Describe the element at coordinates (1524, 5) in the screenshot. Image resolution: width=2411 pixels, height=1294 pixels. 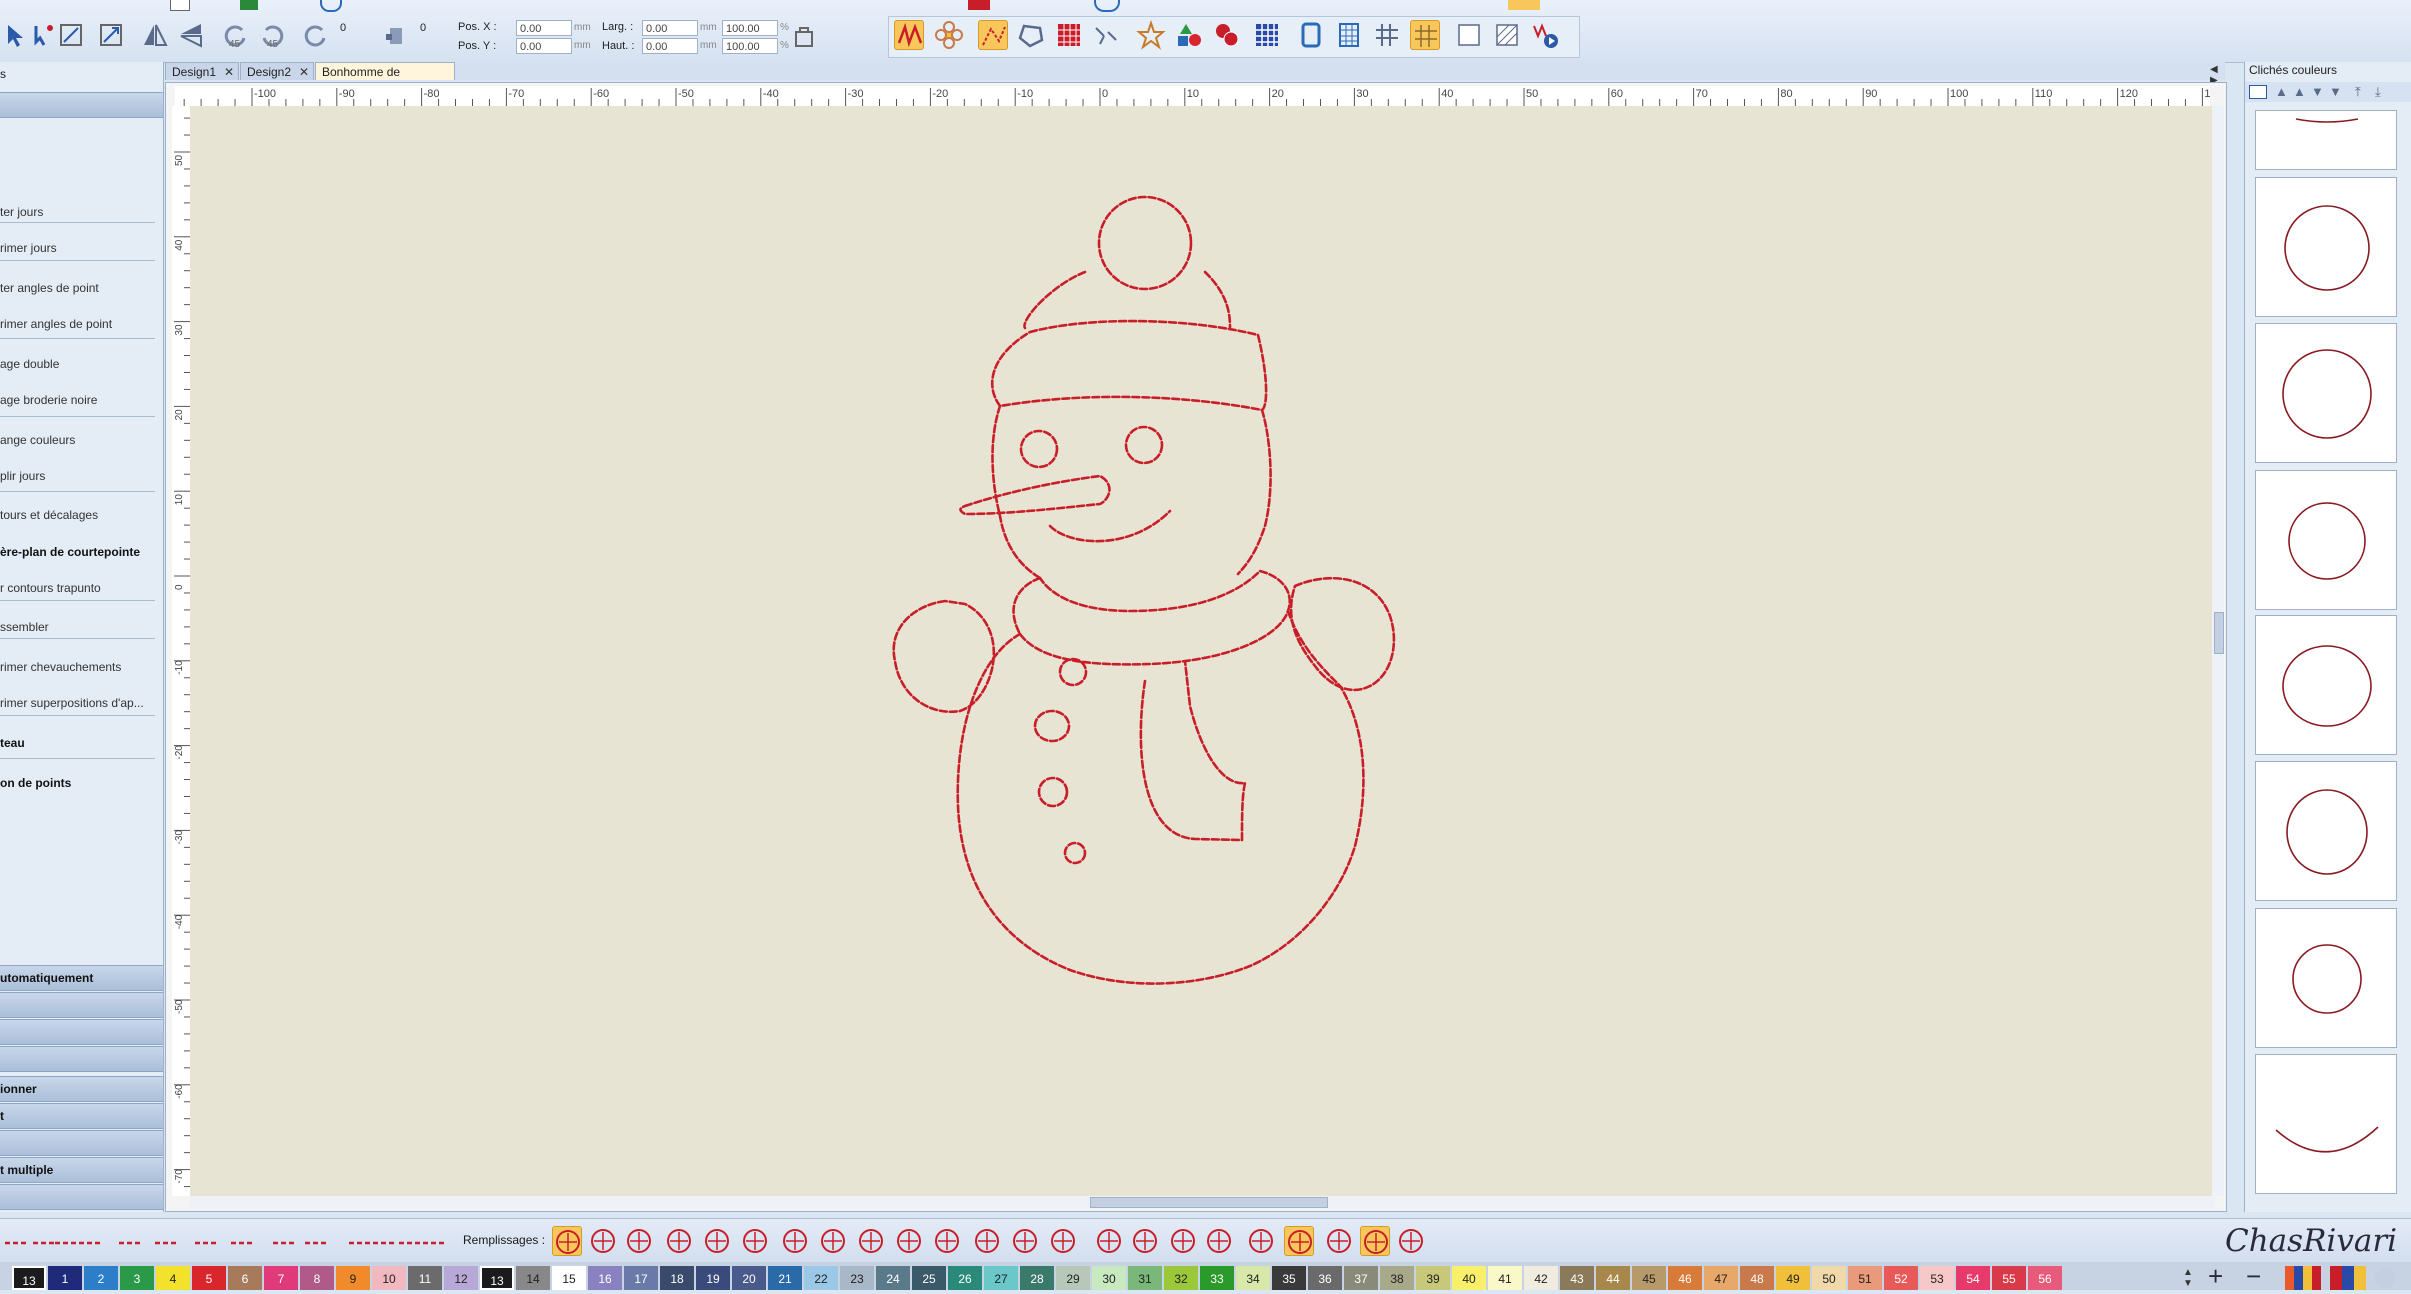
I see `highlighted-tool-icon` at that location.